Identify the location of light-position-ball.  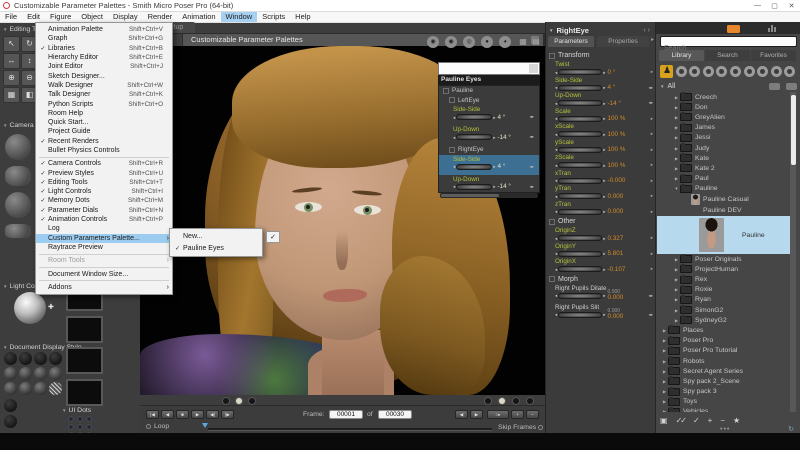
(30, 308).